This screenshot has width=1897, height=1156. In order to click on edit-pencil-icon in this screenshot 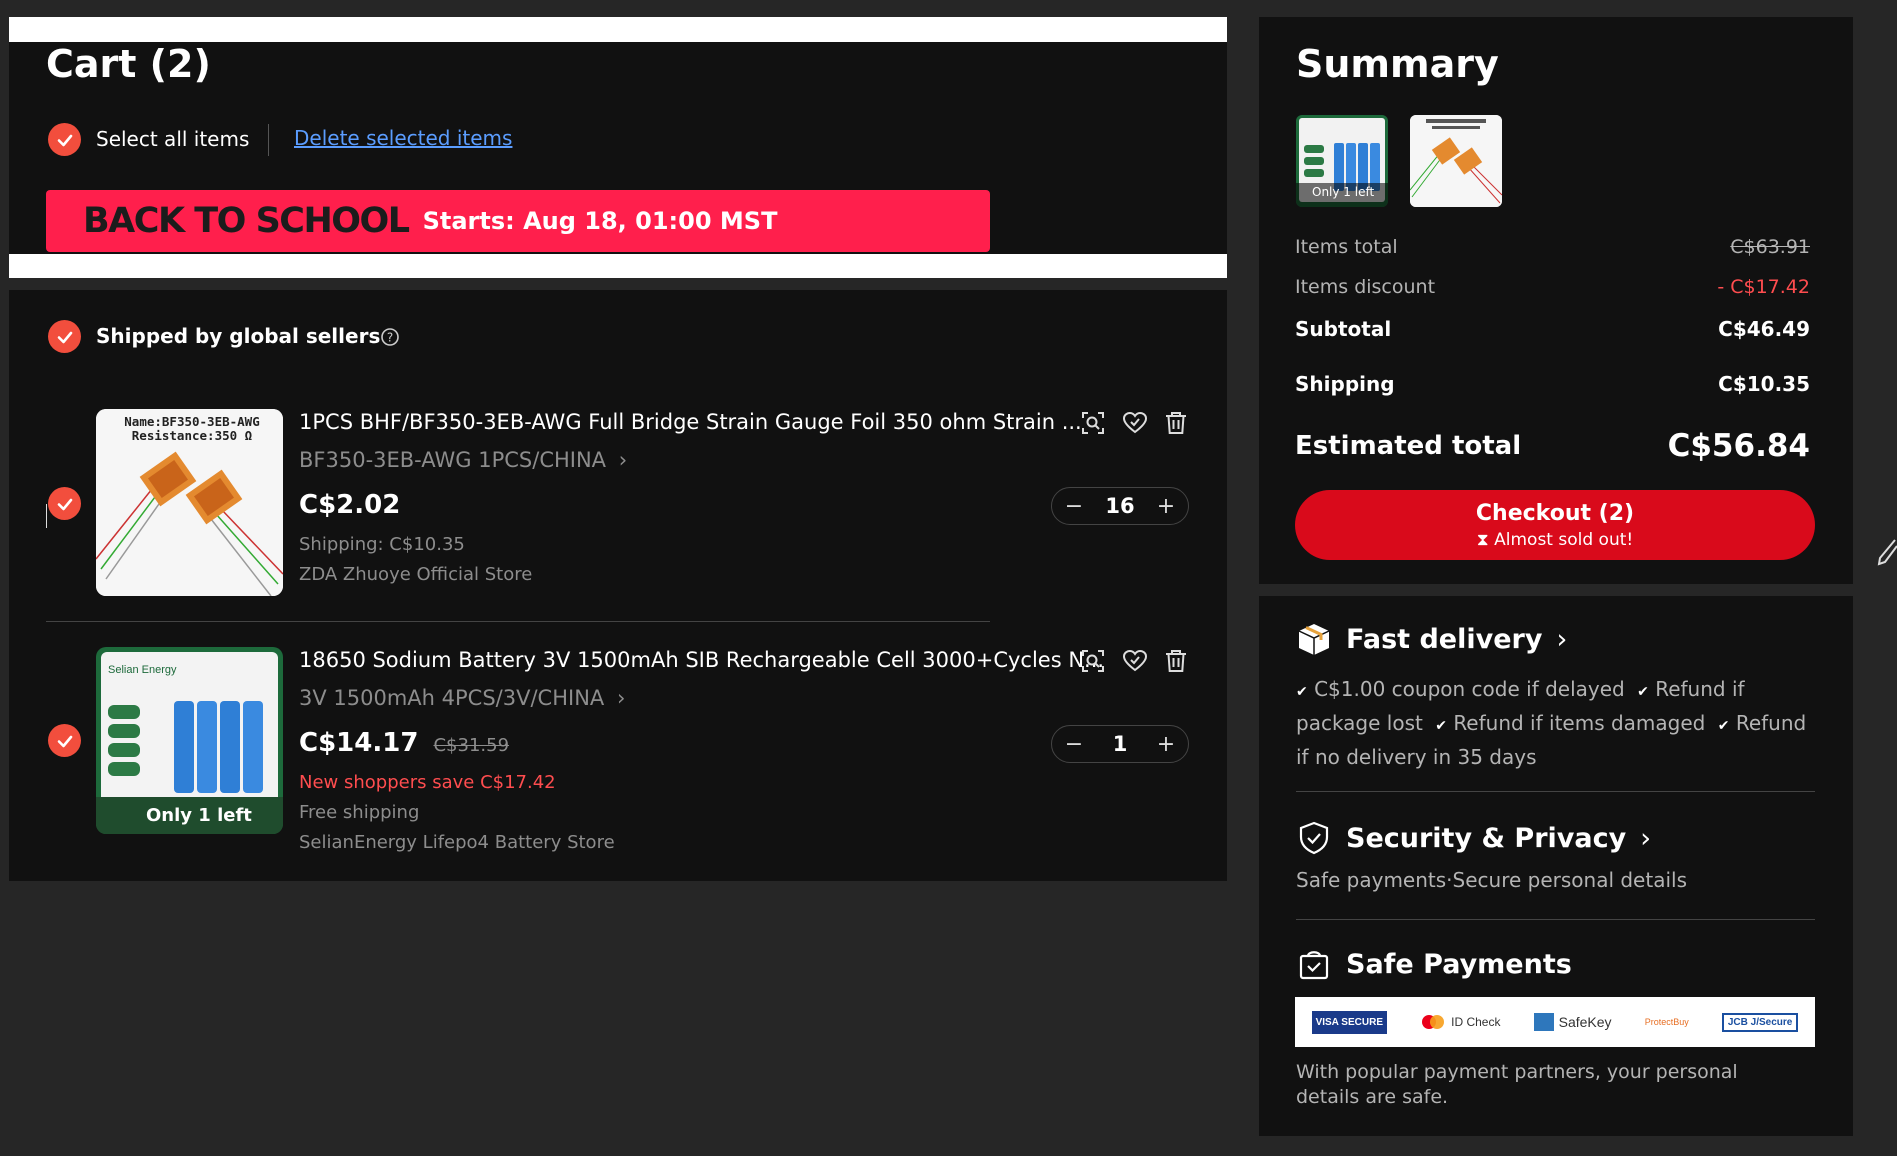, I will do `click(1887, 551)`.